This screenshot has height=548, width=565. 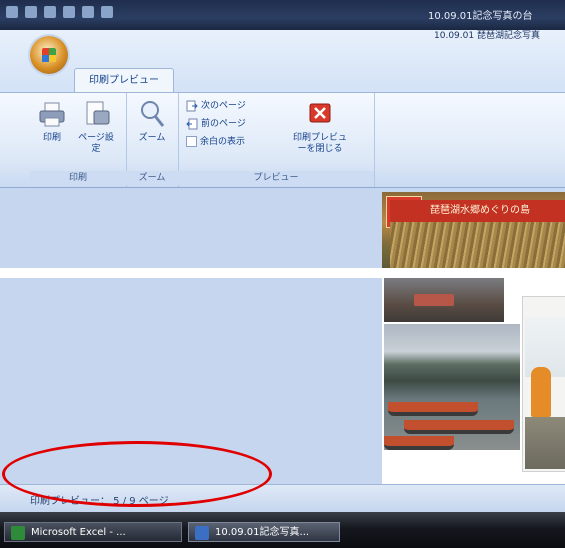 I want to click on magnifier-icon, so click(x=153, y=114).